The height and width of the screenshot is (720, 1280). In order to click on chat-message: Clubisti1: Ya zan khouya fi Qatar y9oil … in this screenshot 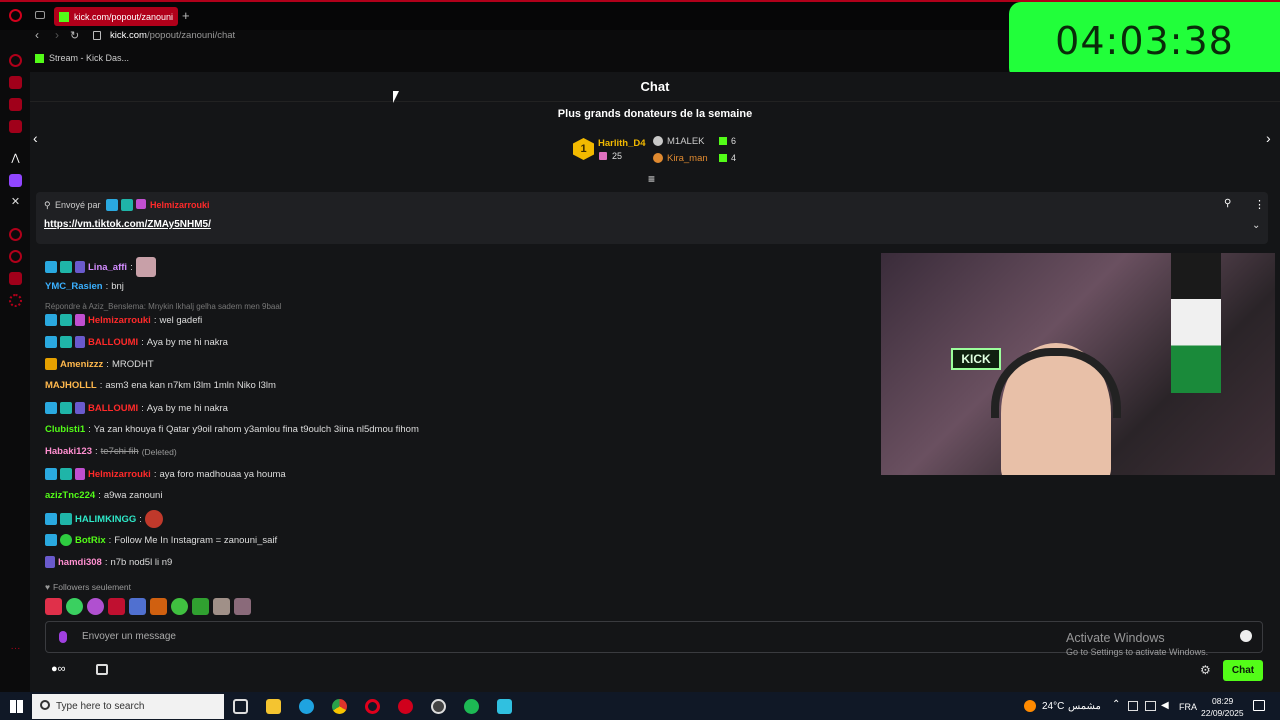, I will do `click(232, 429)`.